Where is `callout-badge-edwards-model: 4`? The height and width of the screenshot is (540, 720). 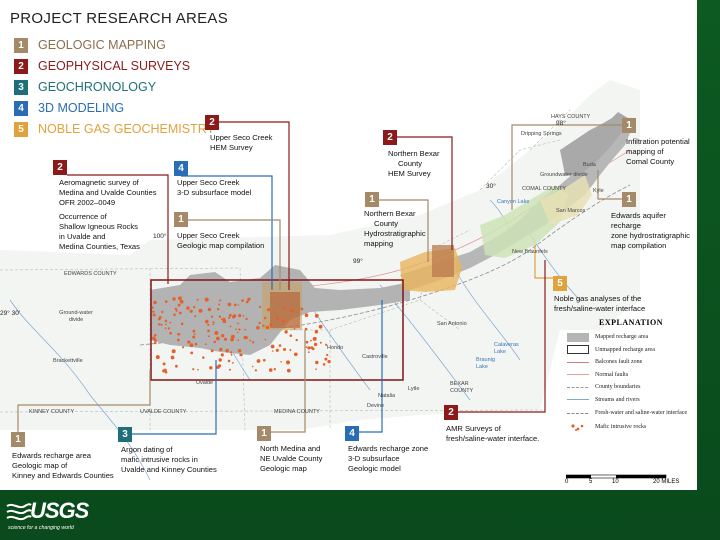 callout-badge-edwards-model: 4 is located at coordinates (352, 433).